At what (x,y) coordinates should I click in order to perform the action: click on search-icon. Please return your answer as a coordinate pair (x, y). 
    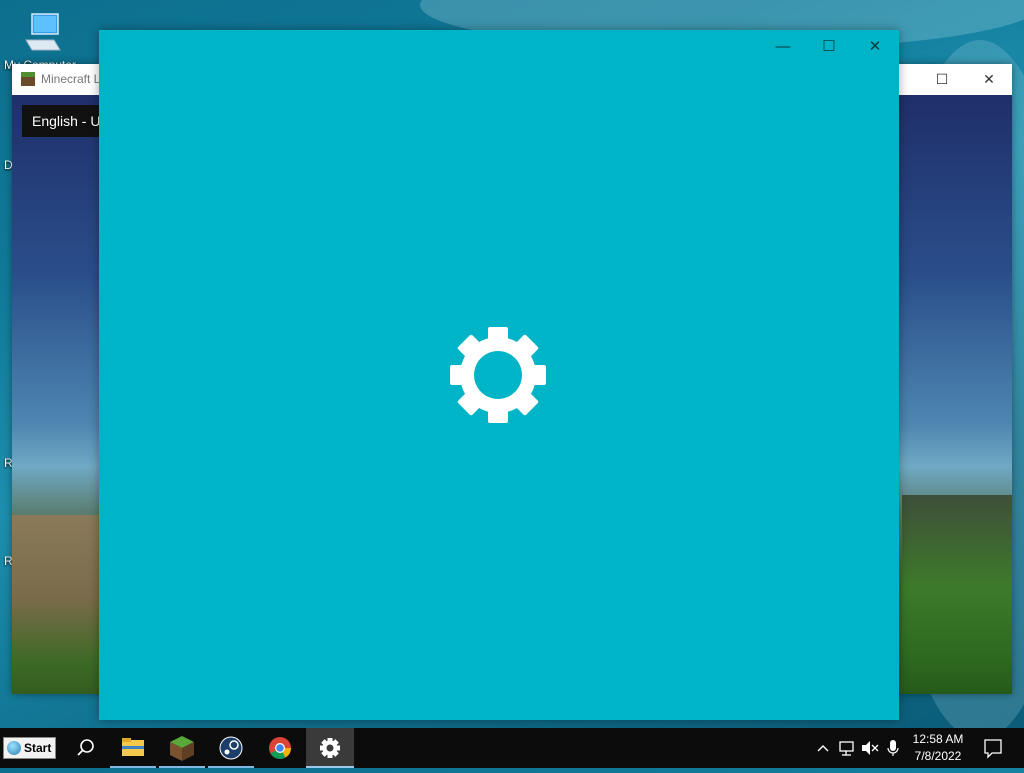
    Looking at the image, I should click on (85, 747).